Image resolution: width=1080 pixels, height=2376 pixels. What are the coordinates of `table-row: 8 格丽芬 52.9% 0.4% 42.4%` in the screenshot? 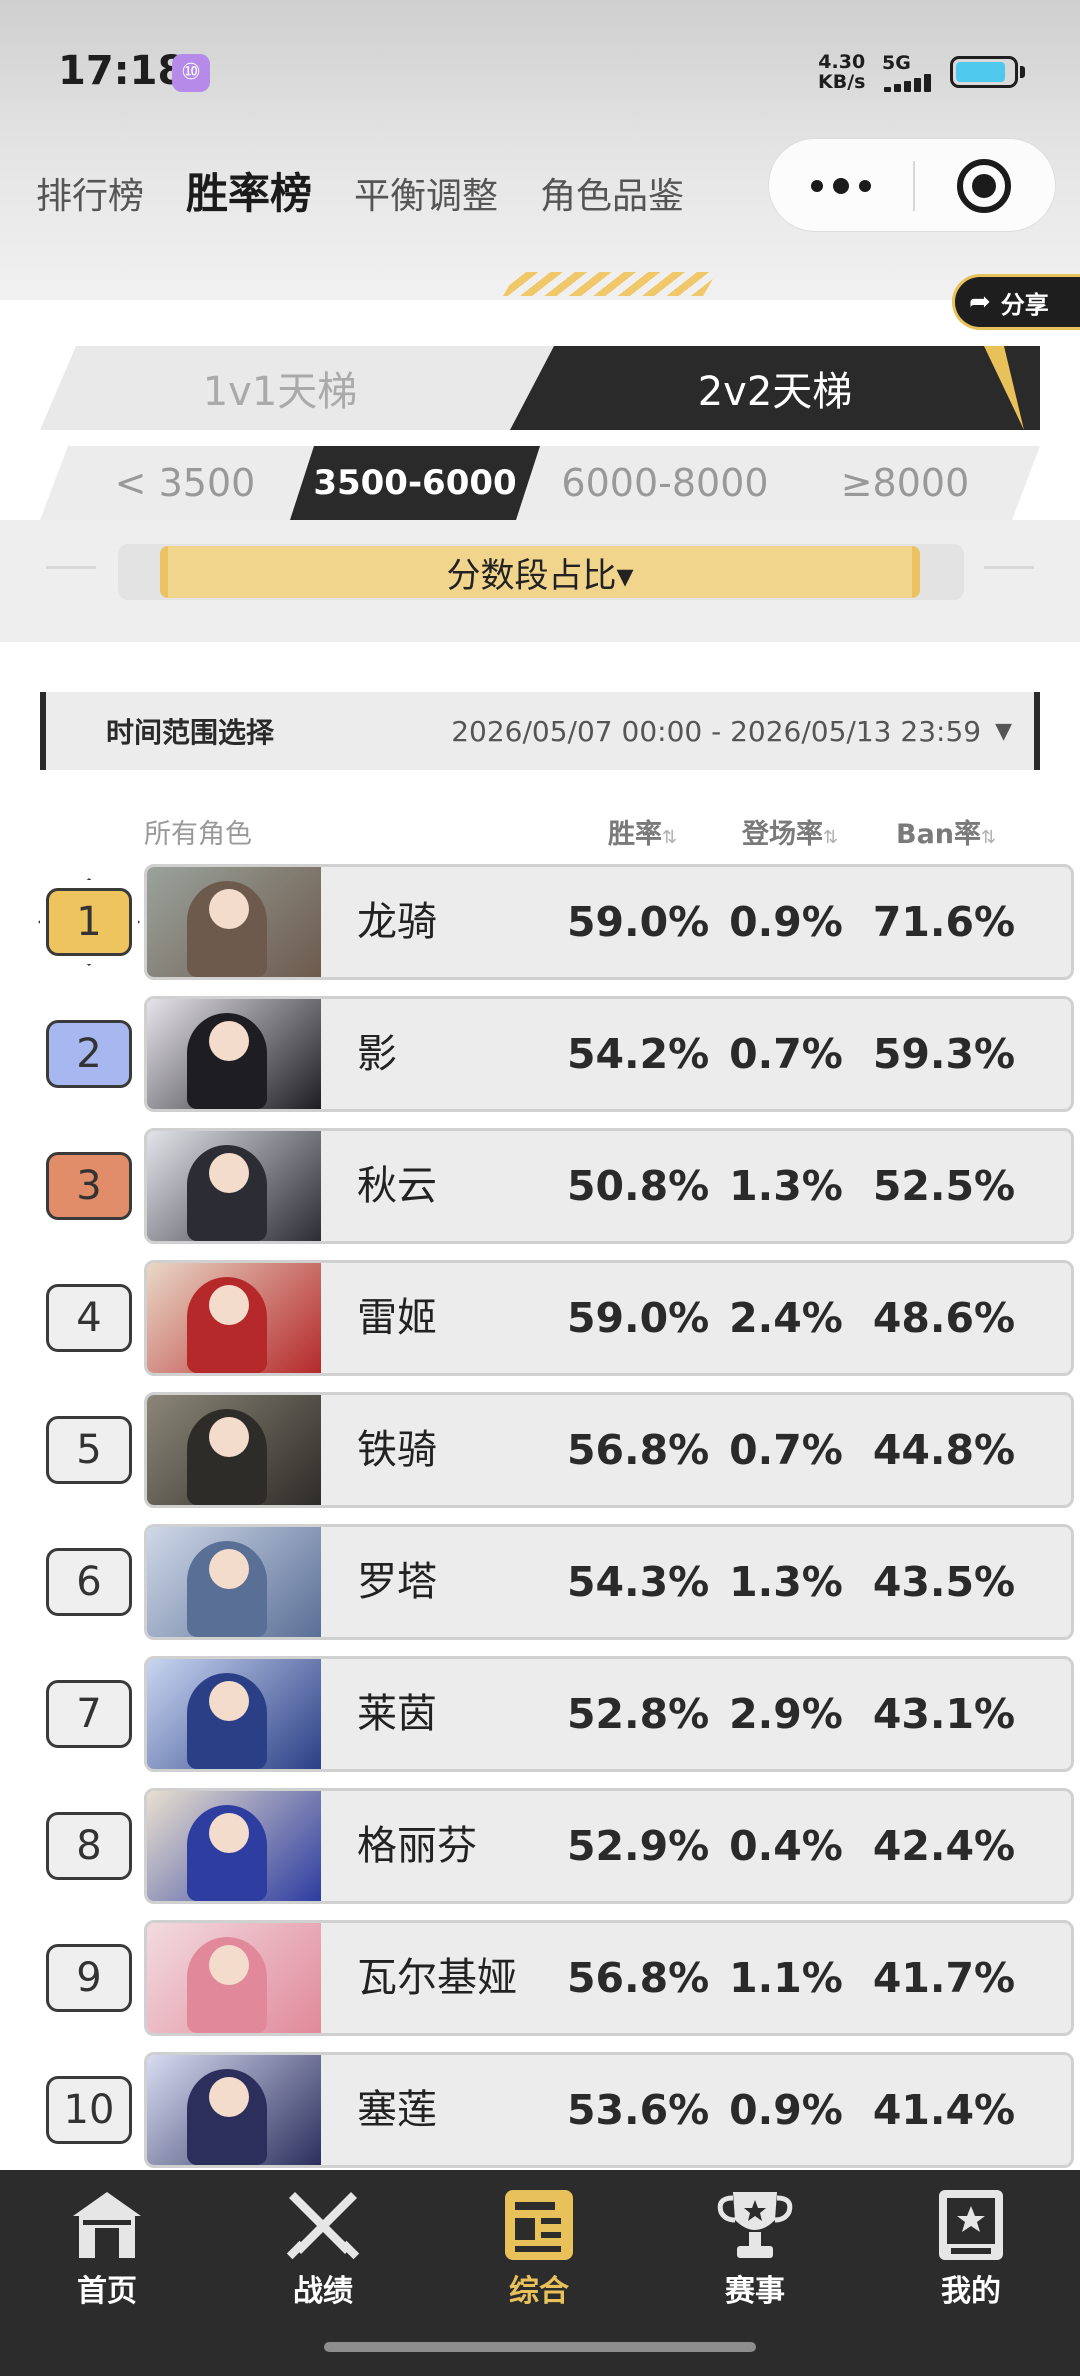 It's located at (557, 1846).